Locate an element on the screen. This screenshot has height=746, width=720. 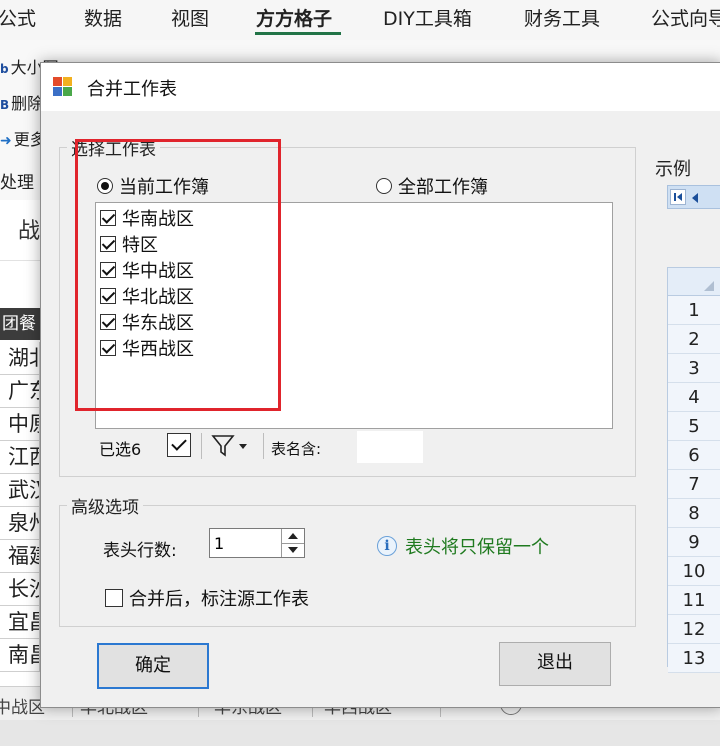
ribbon-tab-view: 视图 is located at coordinates (190, 17).